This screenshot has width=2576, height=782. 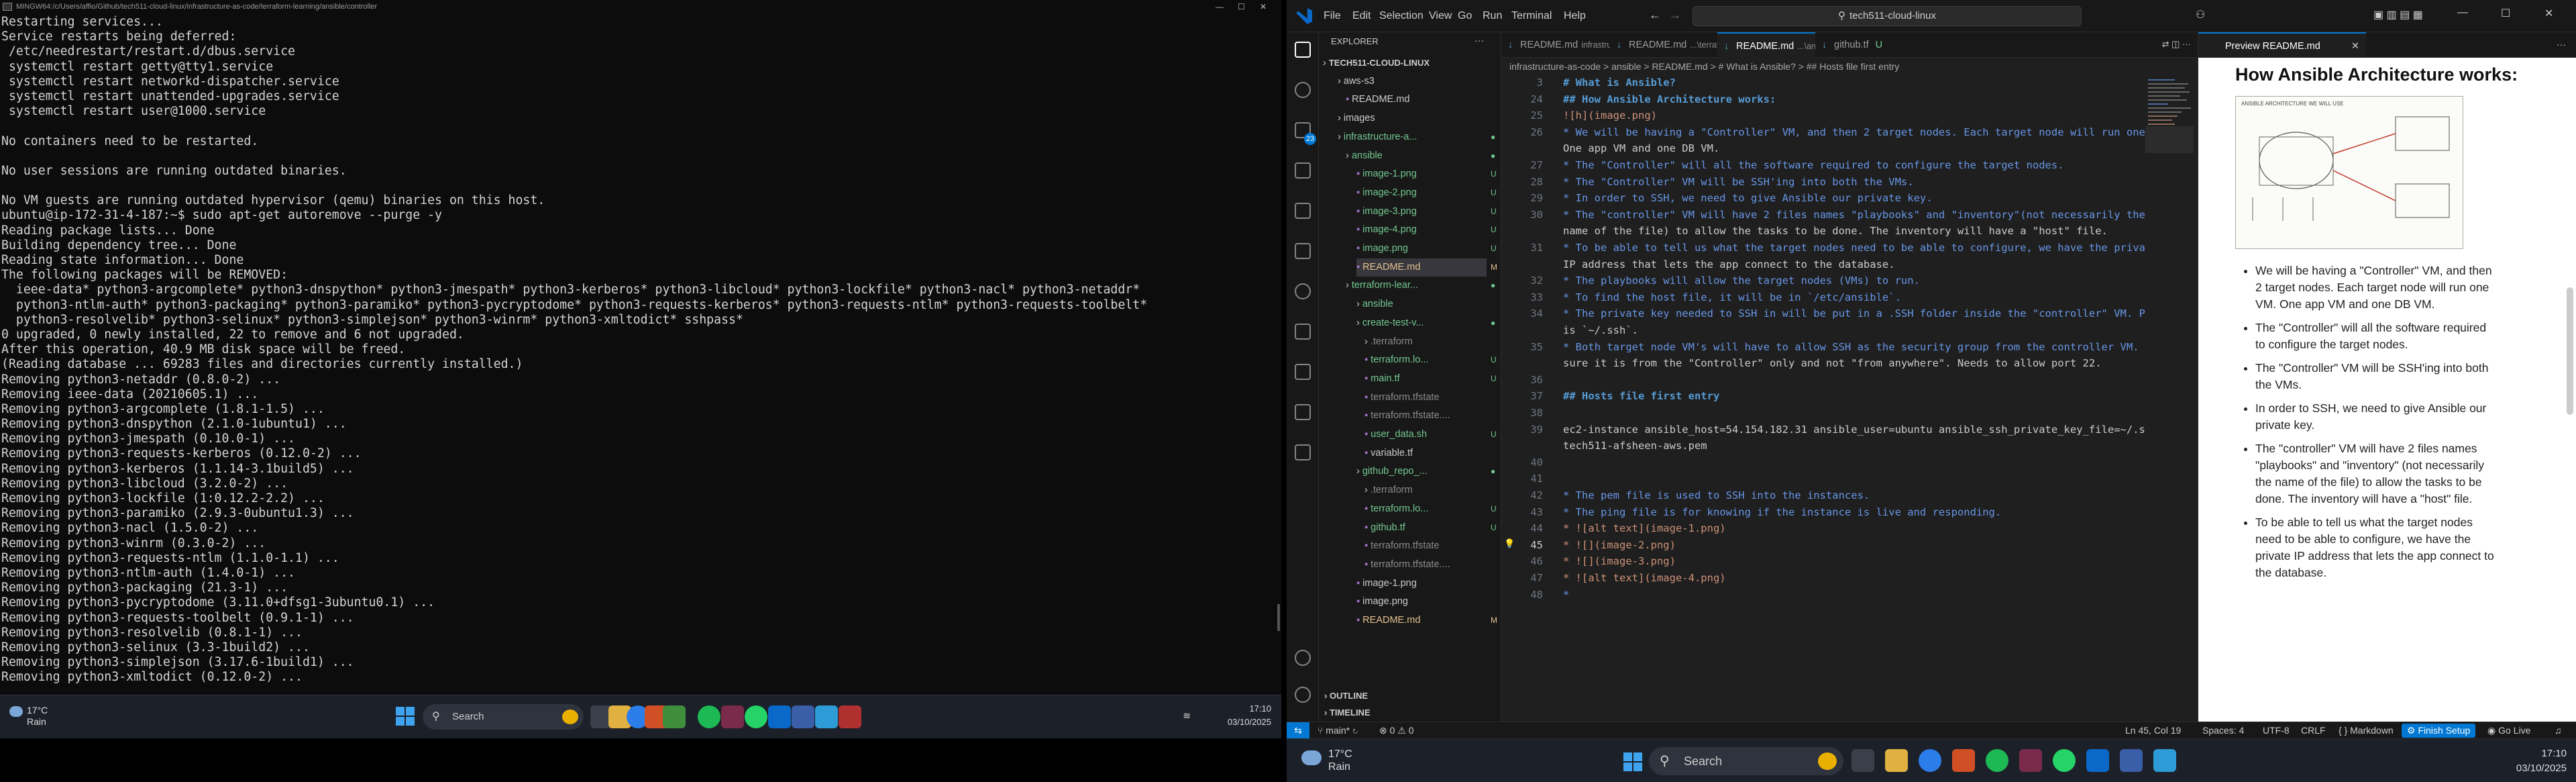 What do you see at coordinates (2169, 398) in the screenshot?
I see `minimap` at bounding box center [2169, 398].